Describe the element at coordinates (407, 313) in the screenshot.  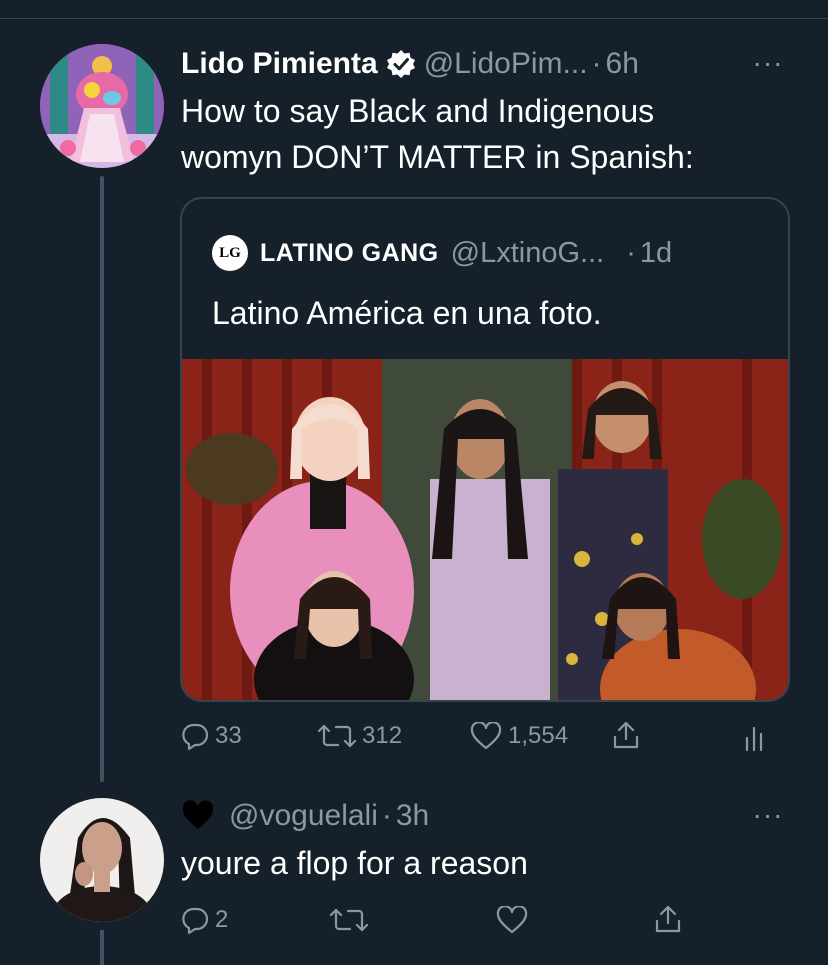
I see `quoted-tweet-text: Latino América en una foto.` at that location.